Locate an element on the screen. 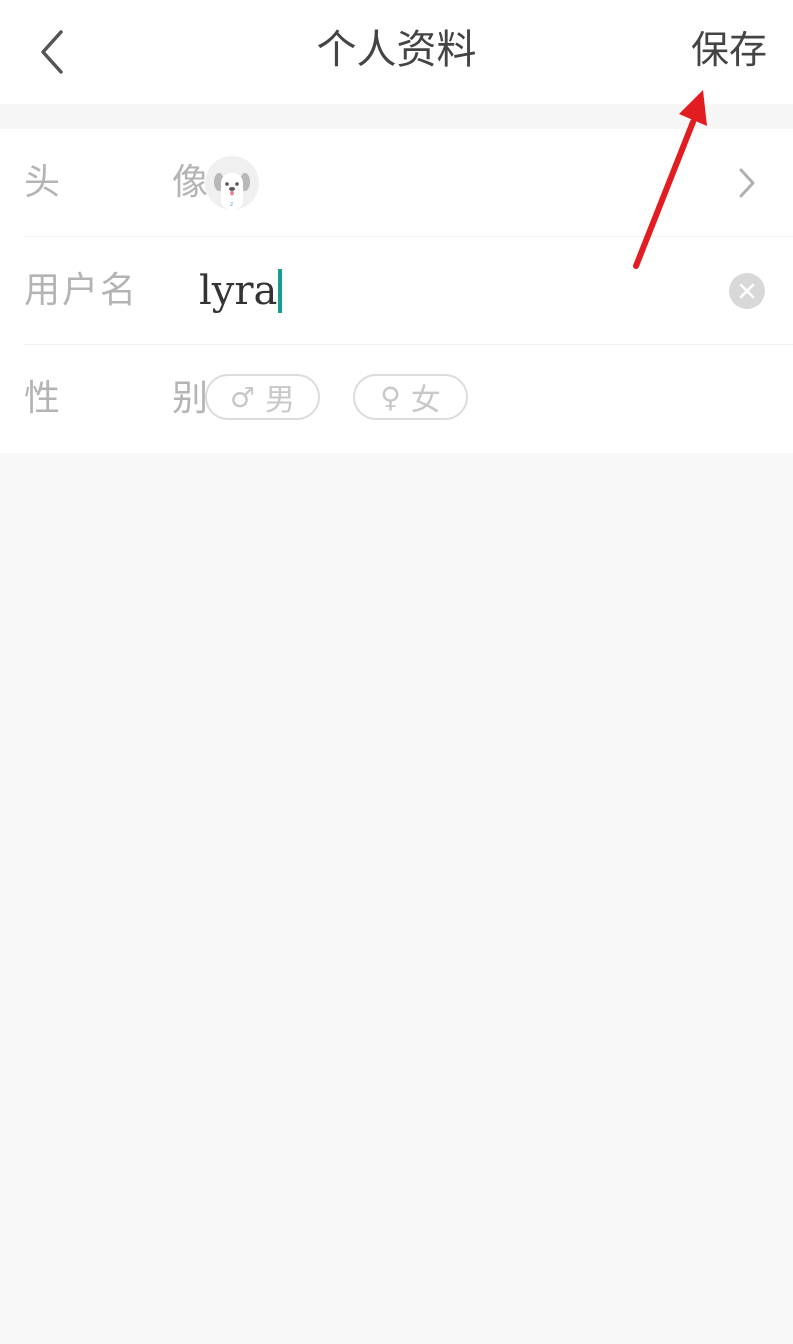 Image resolution: width=793 pixels, height=1344 pixels. male-icon: ♂ is located at coordinates (242, 397).